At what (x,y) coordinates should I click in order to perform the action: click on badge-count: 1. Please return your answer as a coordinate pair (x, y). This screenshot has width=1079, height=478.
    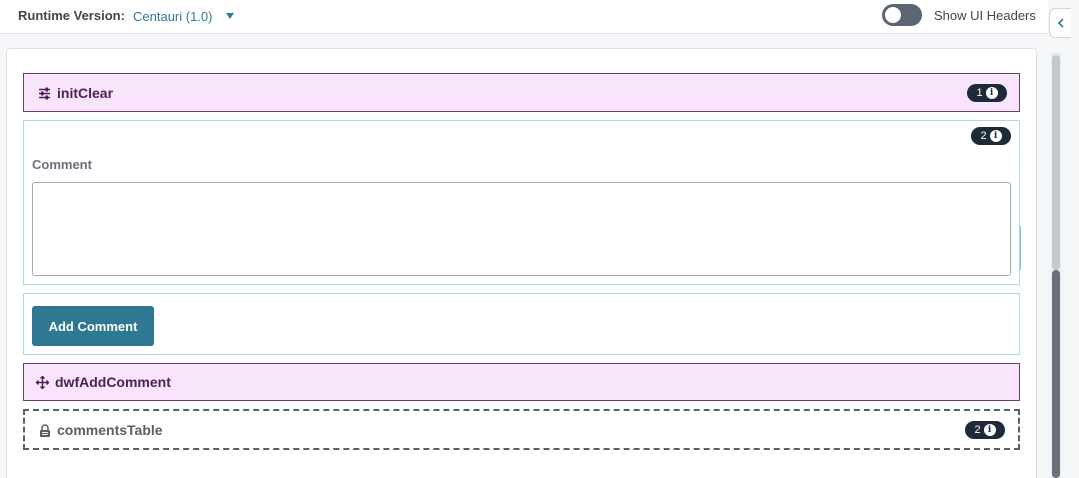
    Looking at the image, I should click on (979, 93).